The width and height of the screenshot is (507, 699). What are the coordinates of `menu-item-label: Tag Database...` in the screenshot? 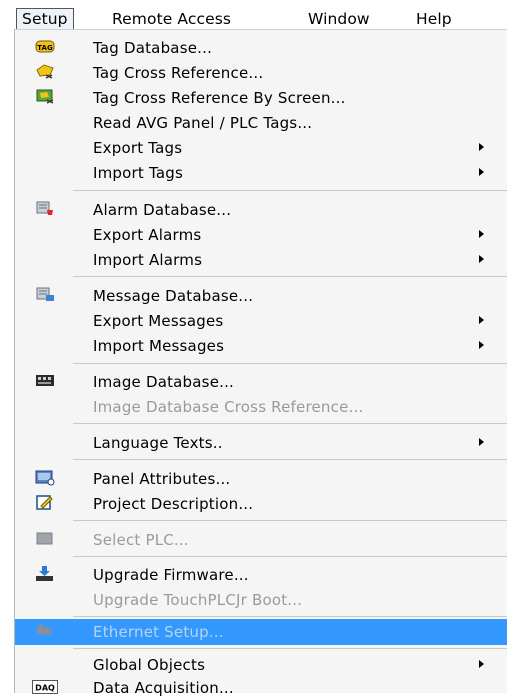 It's located at (153, 48).